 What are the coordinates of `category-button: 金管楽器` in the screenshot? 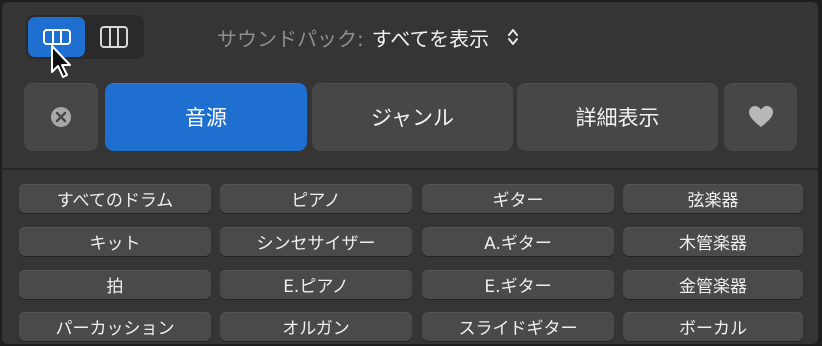 It's located at (713, 284).